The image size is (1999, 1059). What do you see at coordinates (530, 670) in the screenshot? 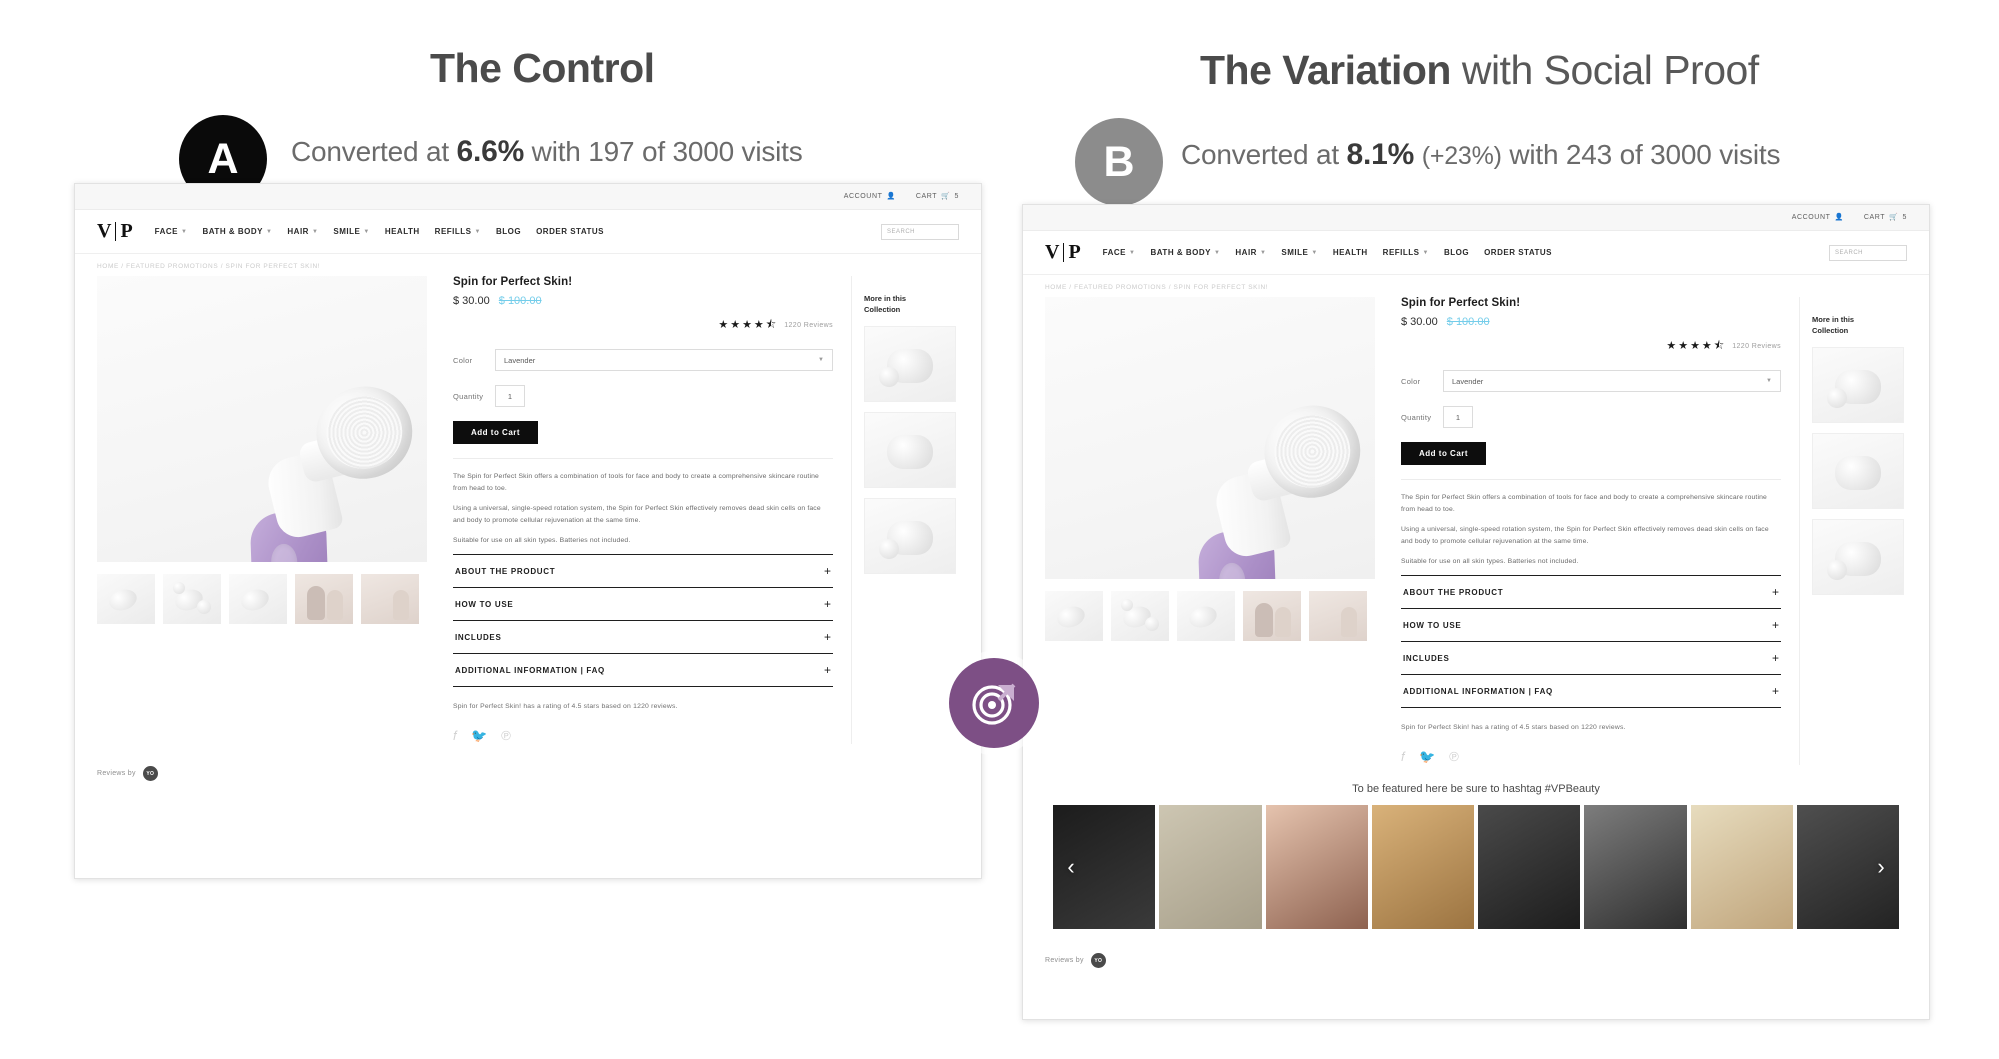
I see `accordion-label: ADDITIONAL INFORMATION | FAQ` at bounding box center [530, 670].